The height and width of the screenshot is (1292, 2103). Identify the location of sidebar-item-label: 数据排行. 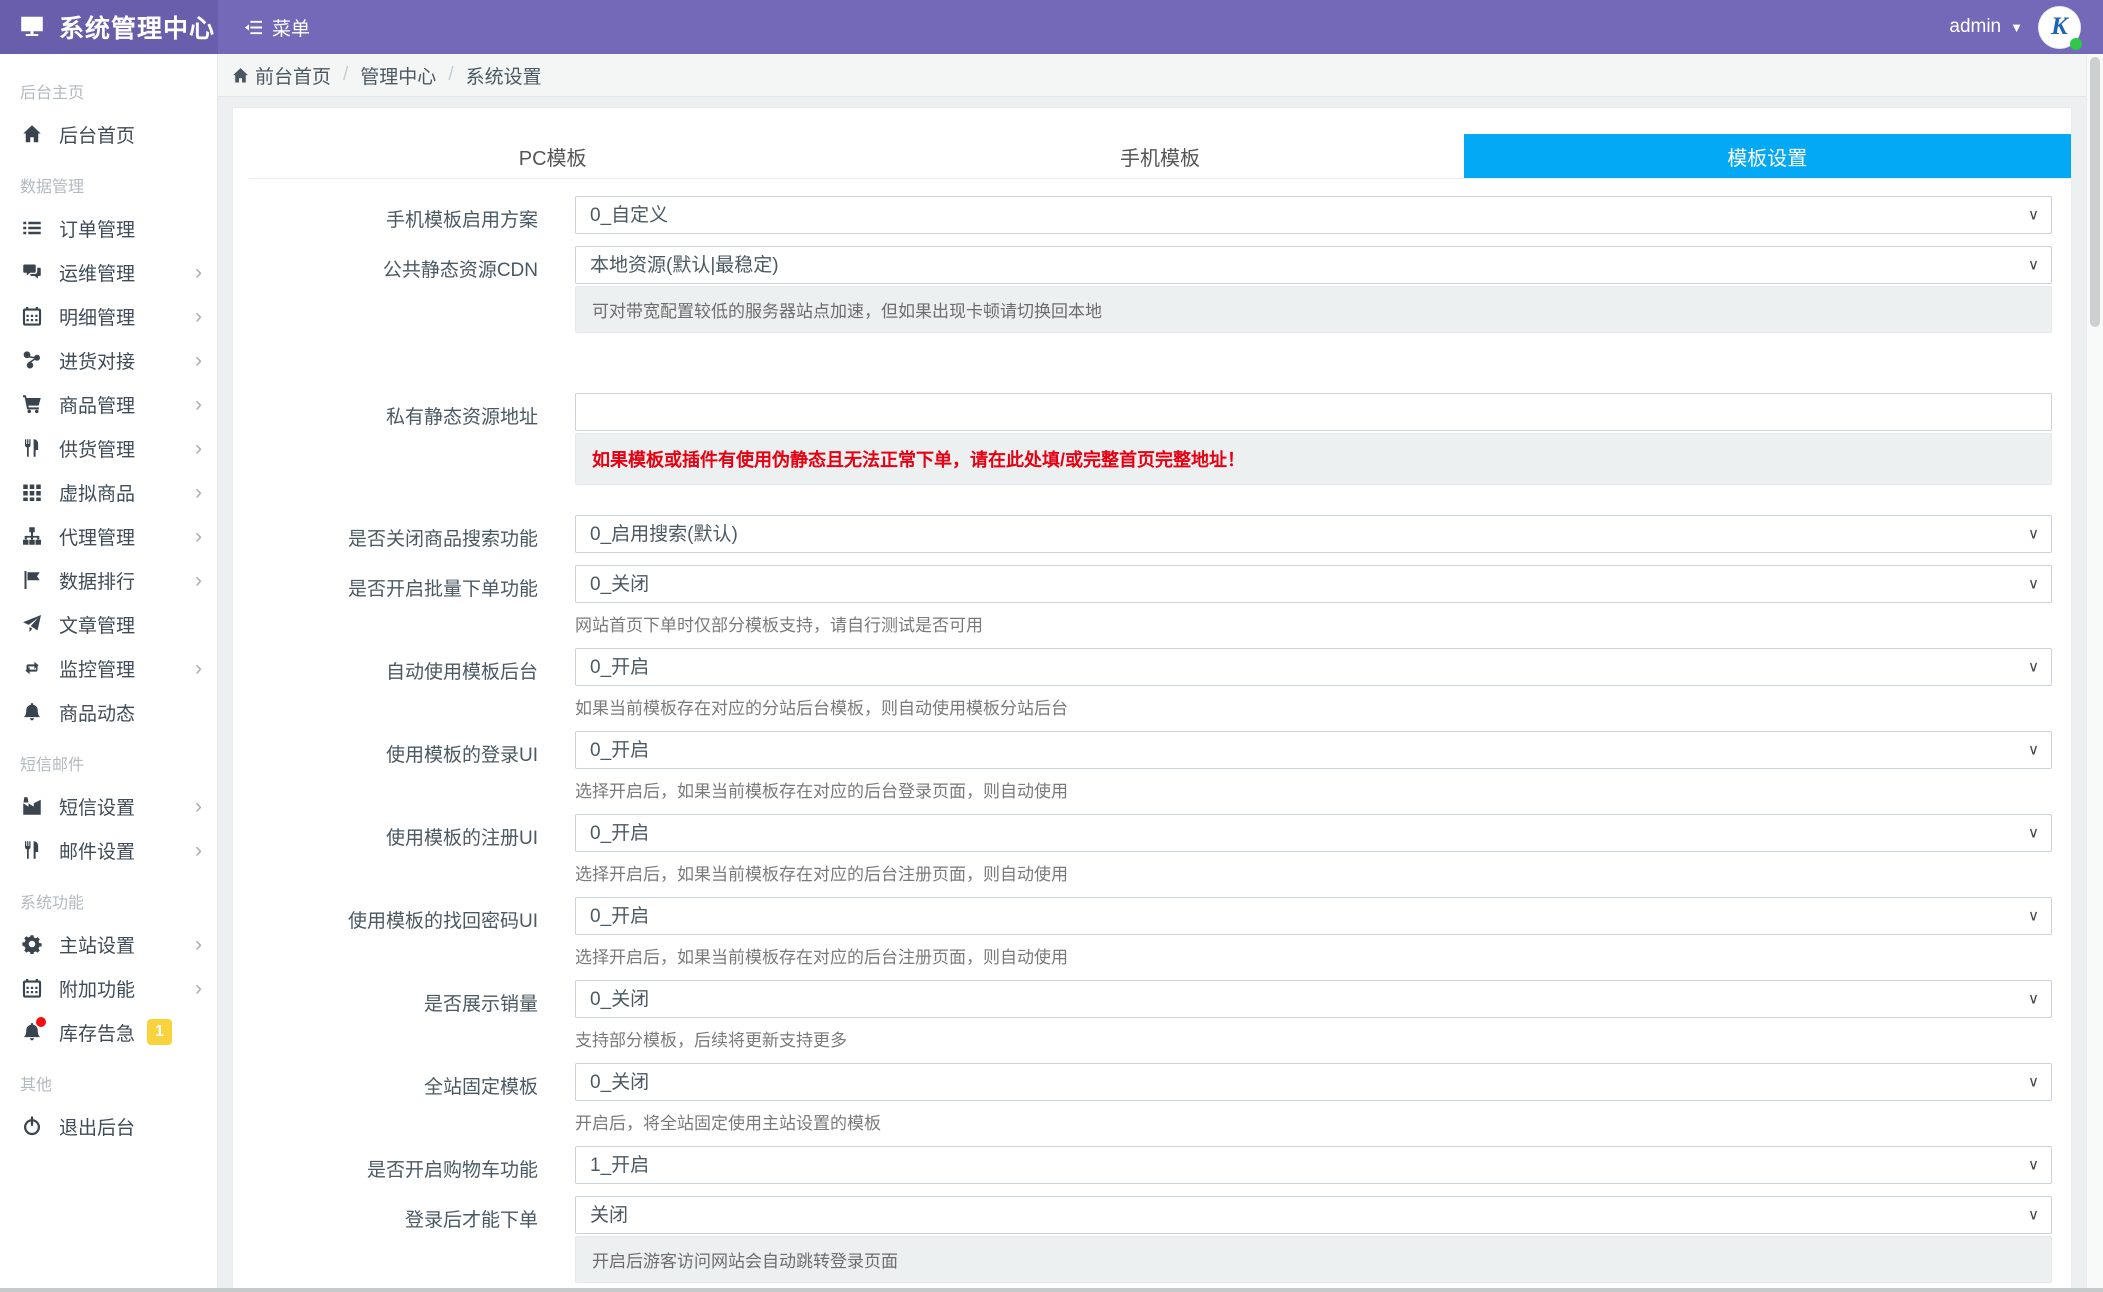
(97, 582).